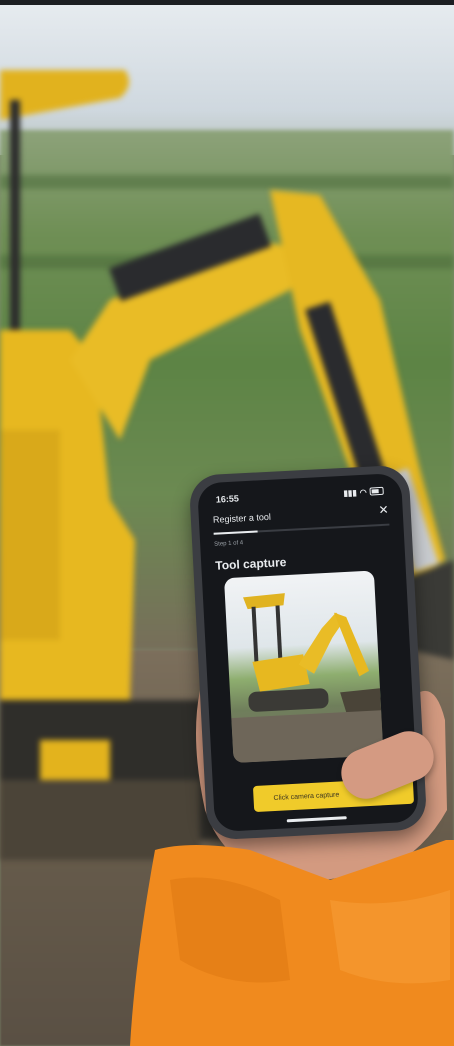  Describe the element at coordinates (292, 943) in the screenshot. I see `orange-jacket-sleeve` at that location.